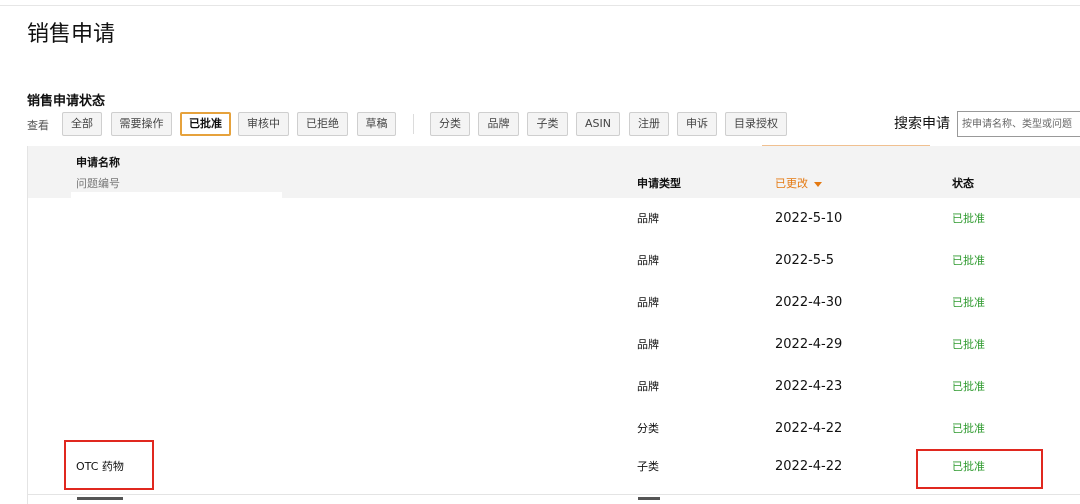 This screenshot has height=504, width=1080. I want to click on column-header-modified: 已更改, so click(798, 183).